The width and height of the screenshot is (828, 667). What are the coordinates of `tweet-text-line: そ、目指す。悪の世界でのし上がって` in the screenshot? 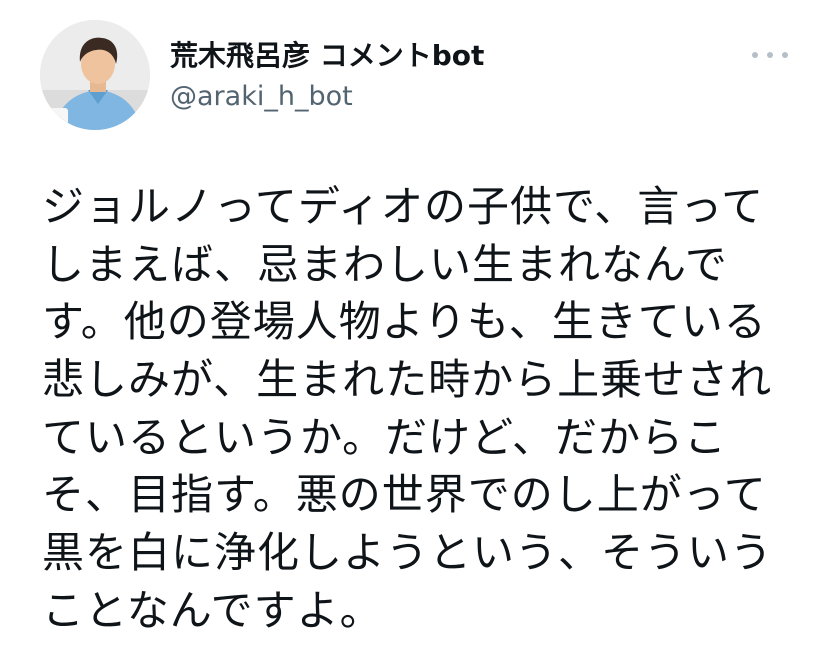 It's located at (404, 495).